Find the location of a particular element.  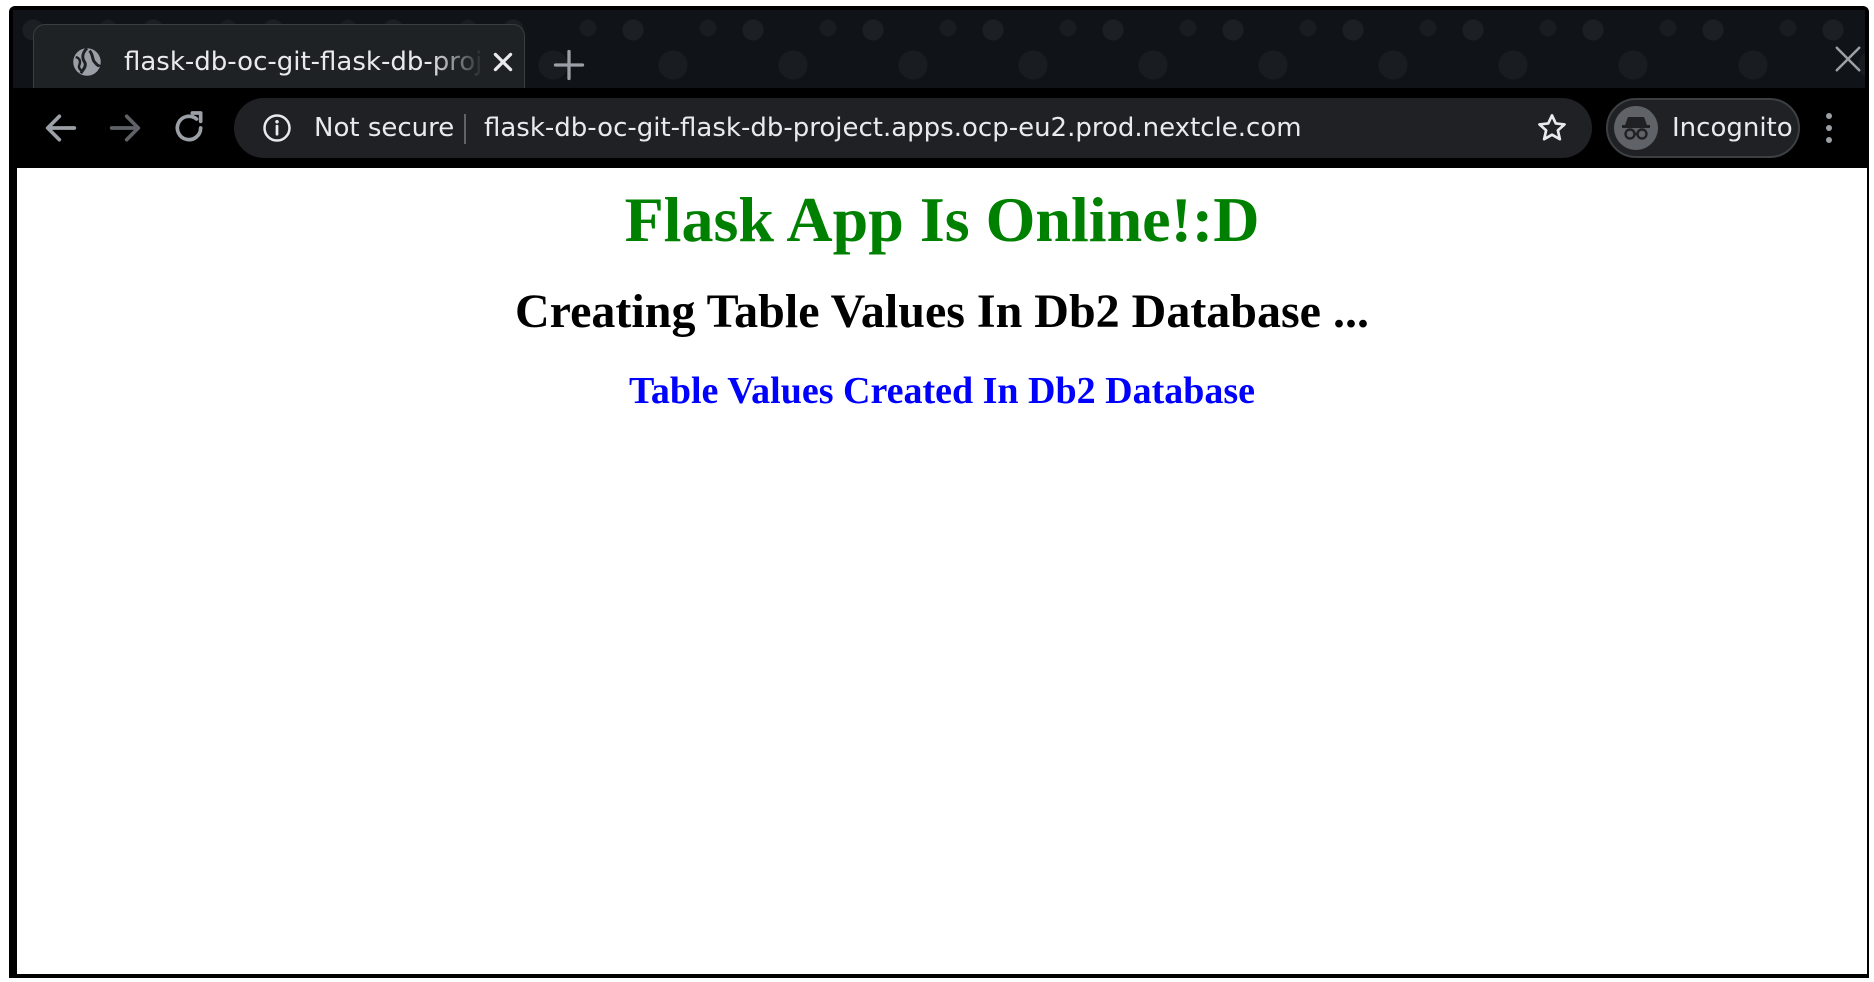

incognito-icon is located at coordinates (1636, 128).